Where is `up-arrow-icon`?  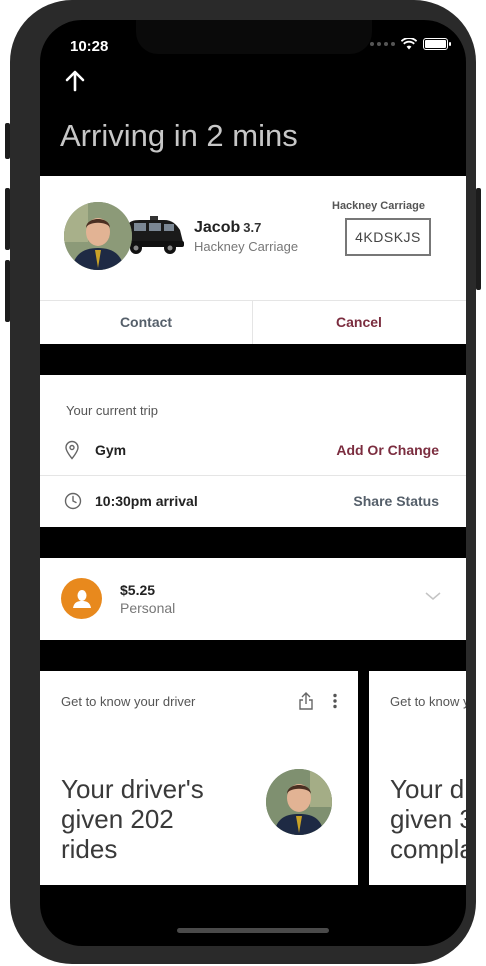
up-arrow-icon is located at coordinates (75, 81).